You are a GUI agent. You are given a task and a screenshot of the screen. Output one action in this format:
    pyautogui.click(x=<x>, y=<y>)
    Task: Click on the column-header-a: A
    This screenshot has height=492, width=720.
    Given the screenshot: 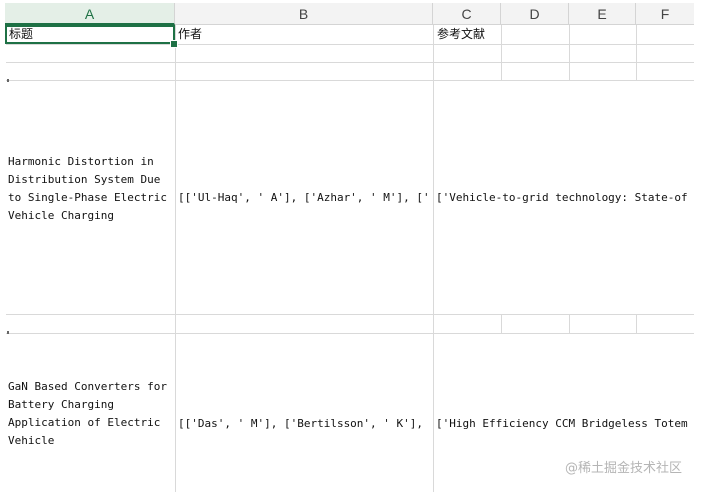 What is the action you would take?
    pyautogui.click(x=90, y=14)
    